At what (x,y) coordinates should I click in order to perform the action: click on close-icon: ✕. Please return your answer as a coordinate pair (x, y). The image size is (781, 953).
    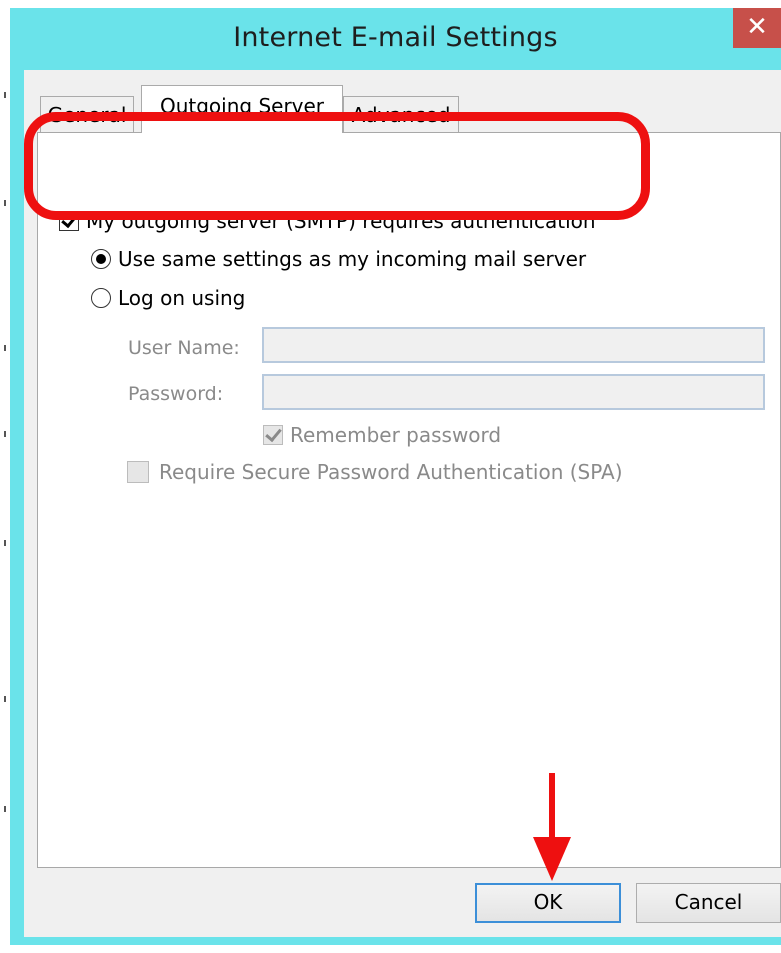
    Looking at the image, I should click on (757, 27).